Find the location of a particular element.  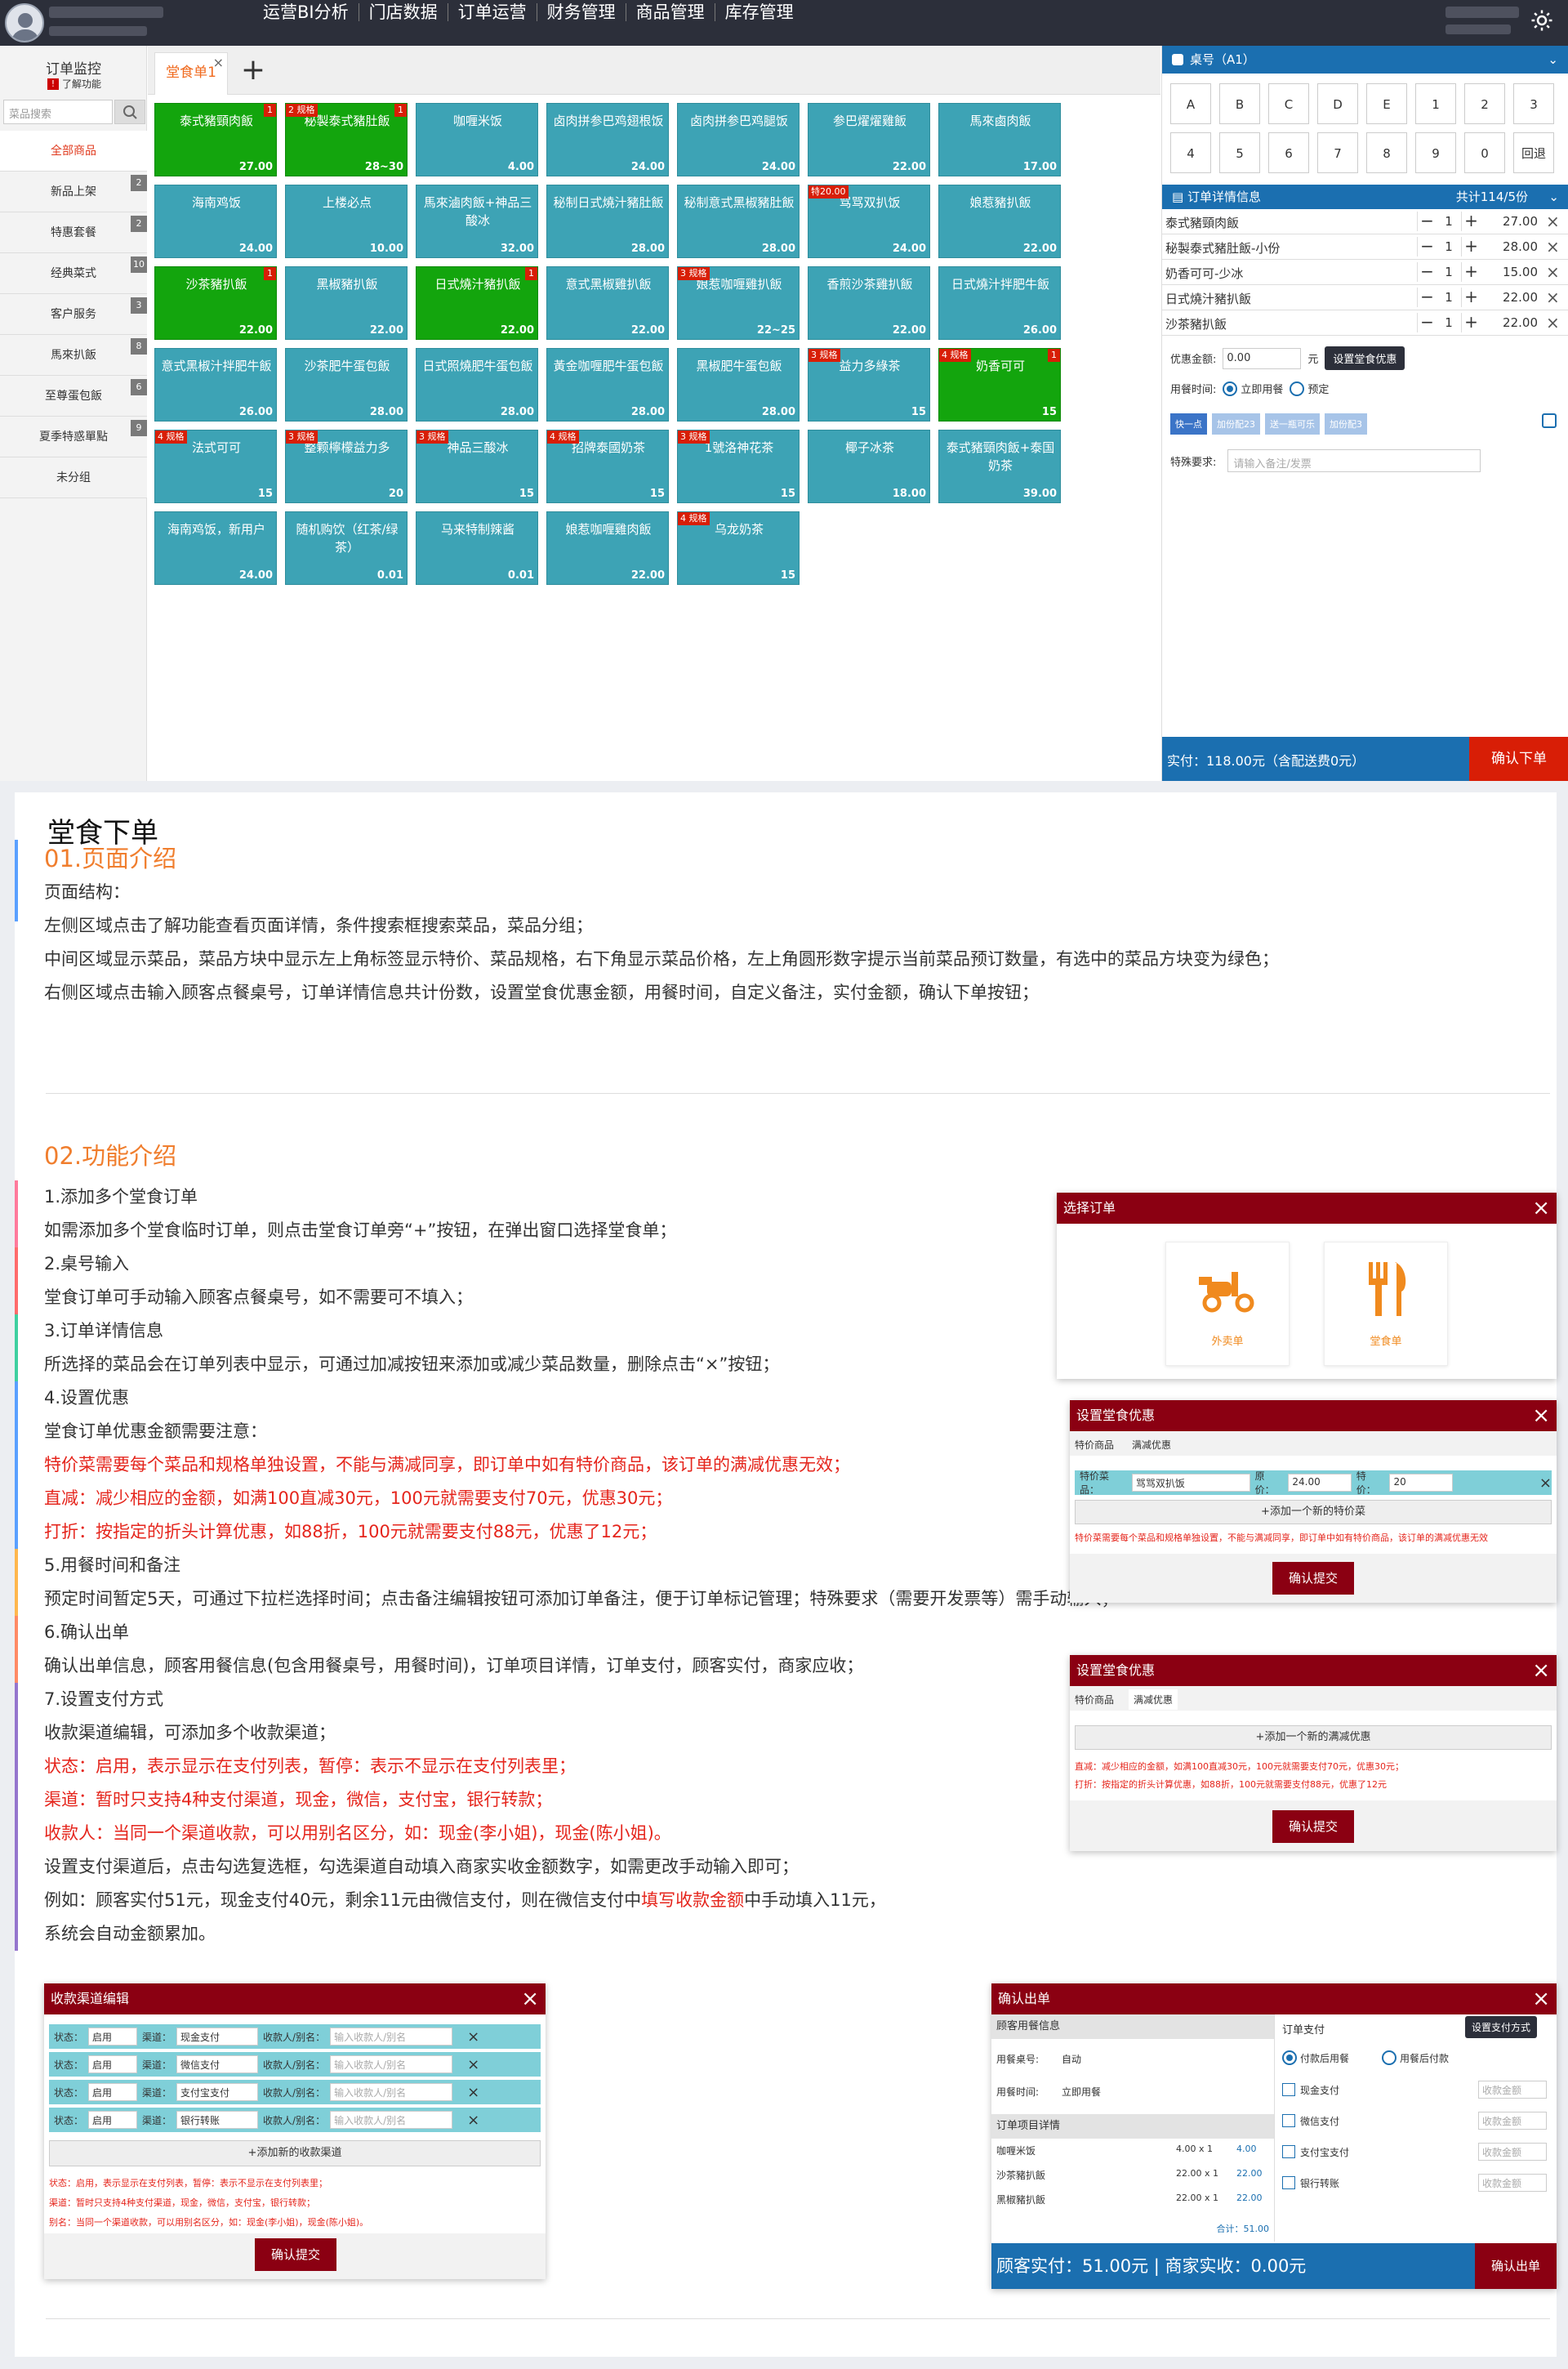

note-chip: 快一点 is located at coordinates (1188, 424).